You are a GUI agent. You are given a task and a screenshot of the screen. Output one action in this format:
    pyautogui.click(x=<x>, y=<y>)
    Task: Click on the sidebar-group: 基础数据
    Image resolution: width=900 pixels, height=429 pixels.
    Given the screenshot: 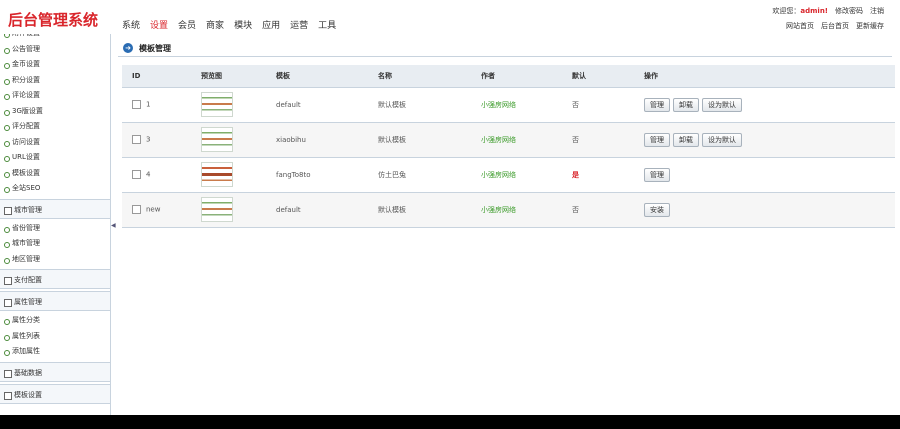 What is the action you would take?
    pyautogui.click(x=55, y=371)
    